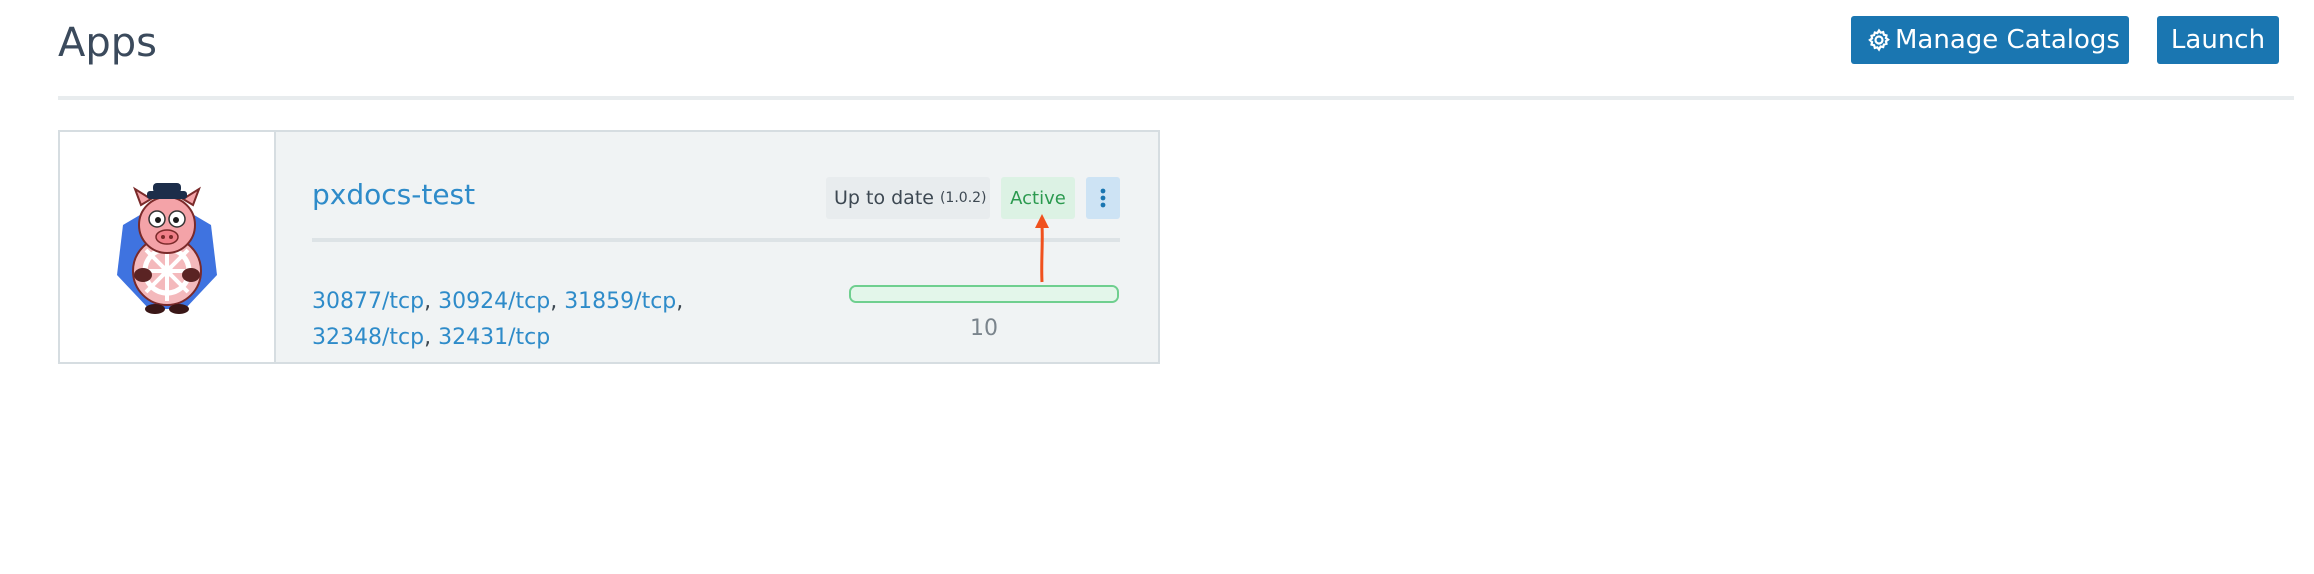 This screenshot has height=574, width=2314. Describe the element at coordinates (494, 337) in the screenshot. I see `port-link: 32431/tcp` at that location.